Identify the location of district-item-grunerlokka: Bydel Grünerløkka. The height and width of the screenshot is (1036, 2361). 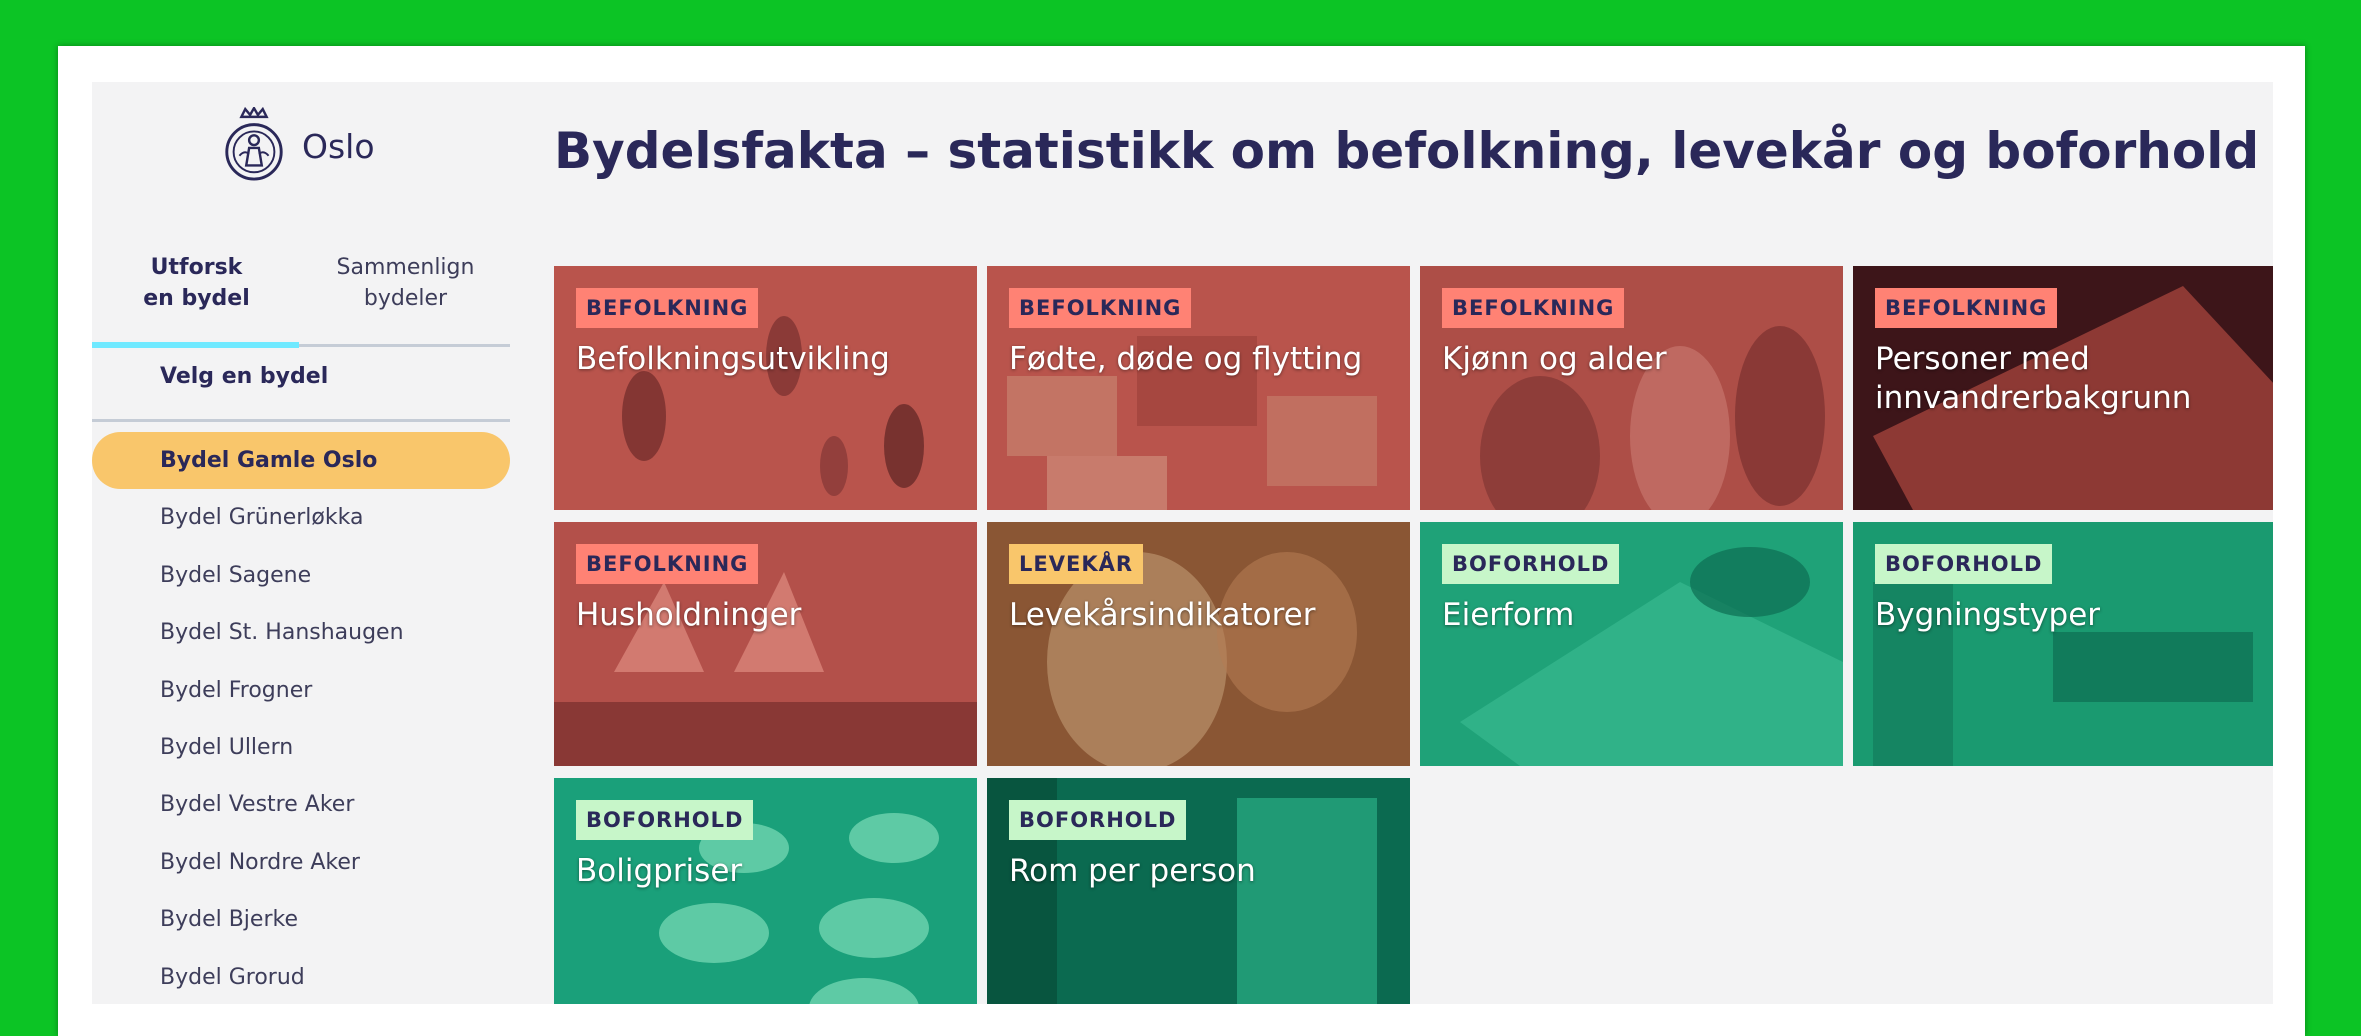
(301, 517).